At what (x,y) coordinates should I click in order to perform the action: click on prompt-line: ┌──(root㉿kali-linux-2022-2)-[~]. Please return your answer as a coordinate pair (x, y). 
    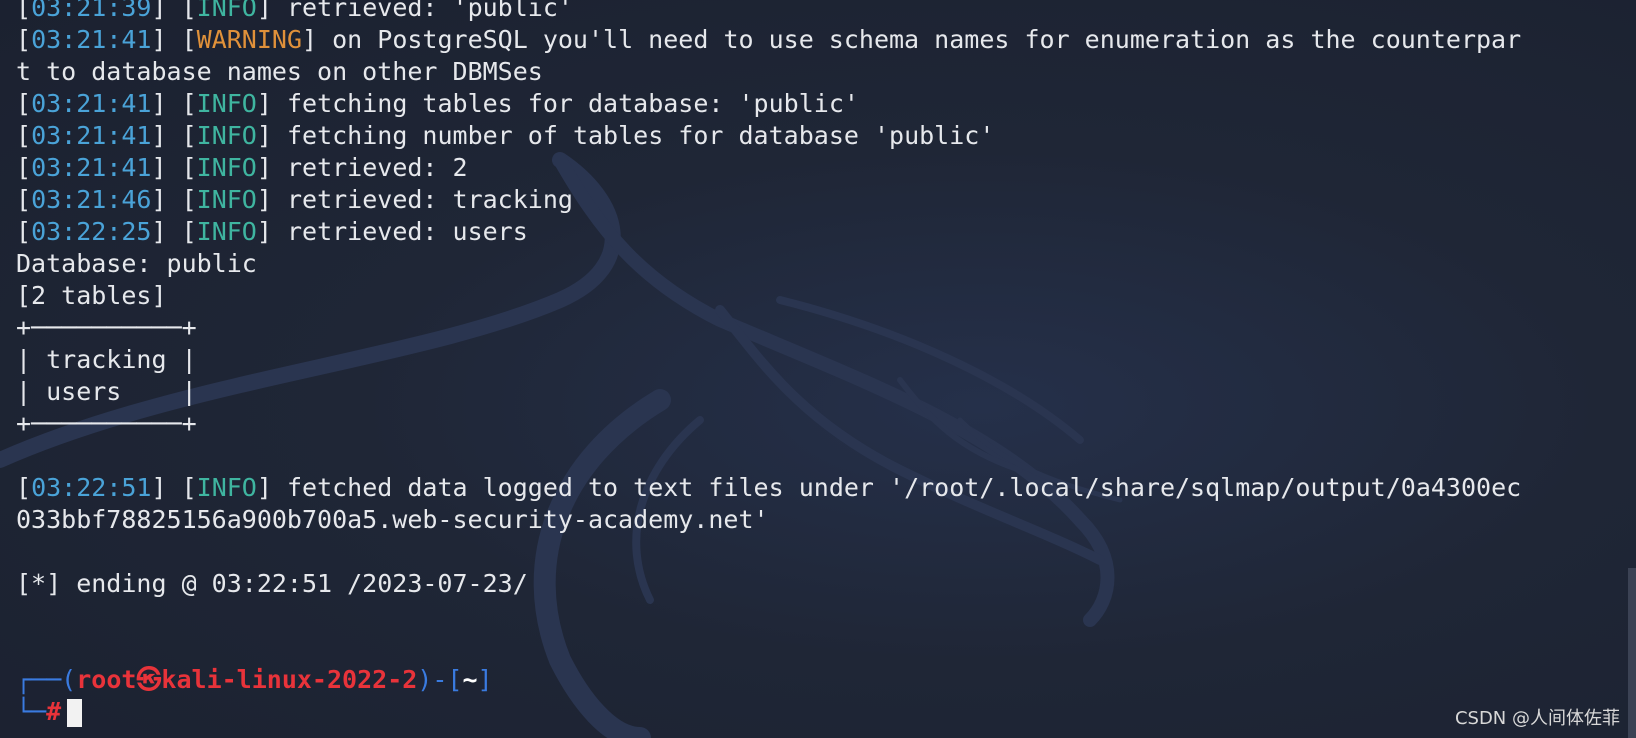
    Looking at the image, I should click on (816, 680).